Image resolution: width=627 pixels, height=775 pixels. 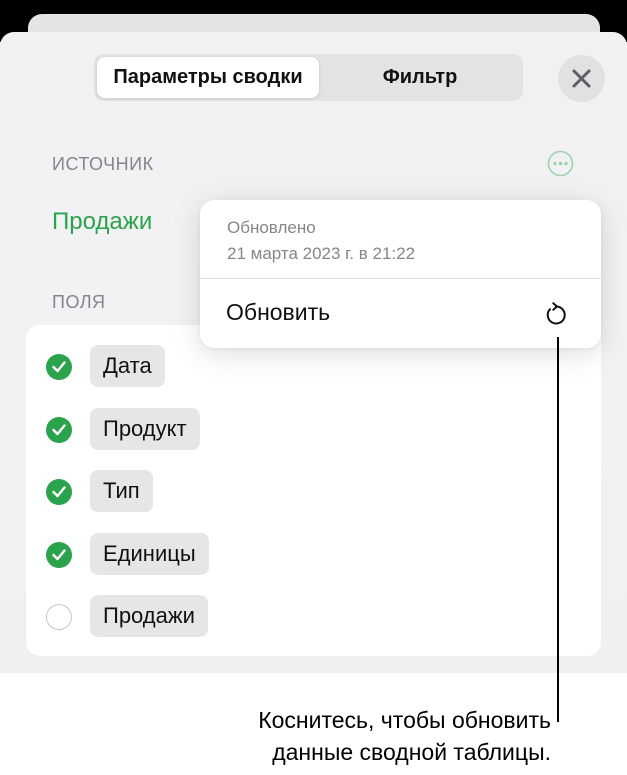 What do you see at coordinates (313, 430) in the screenshot?
I see `field-row: Продукт` at bounding box center [313, 430].